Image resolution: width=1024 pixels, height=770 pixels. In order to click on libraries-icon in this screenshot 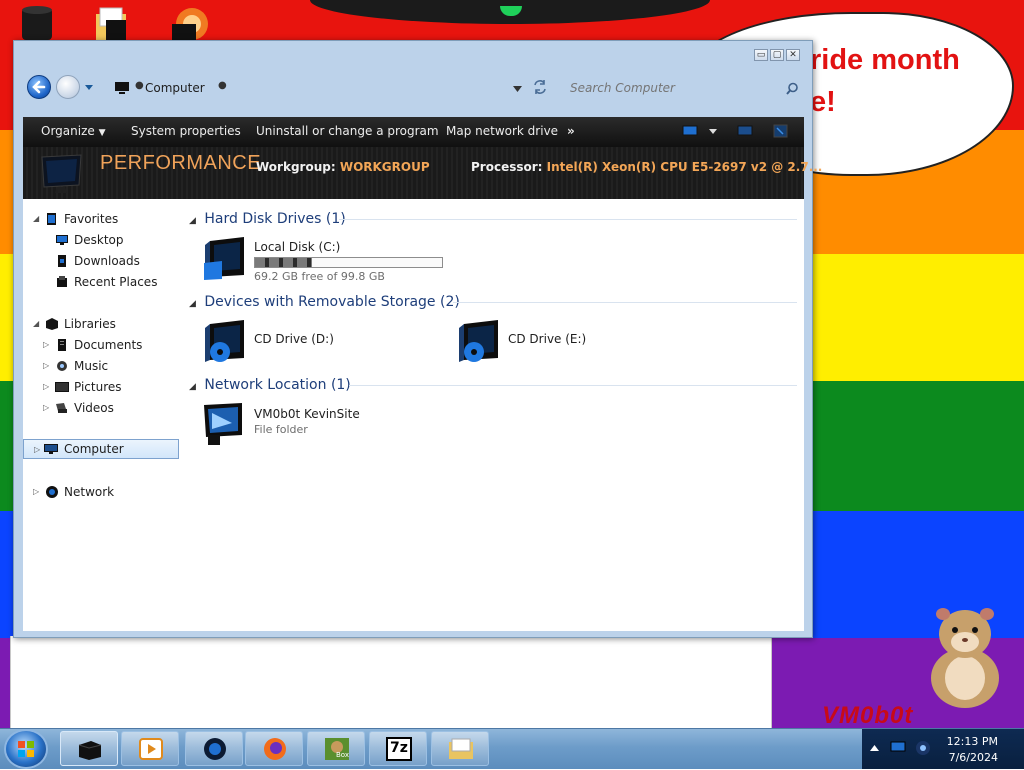, I will do `click(52, 324)`.